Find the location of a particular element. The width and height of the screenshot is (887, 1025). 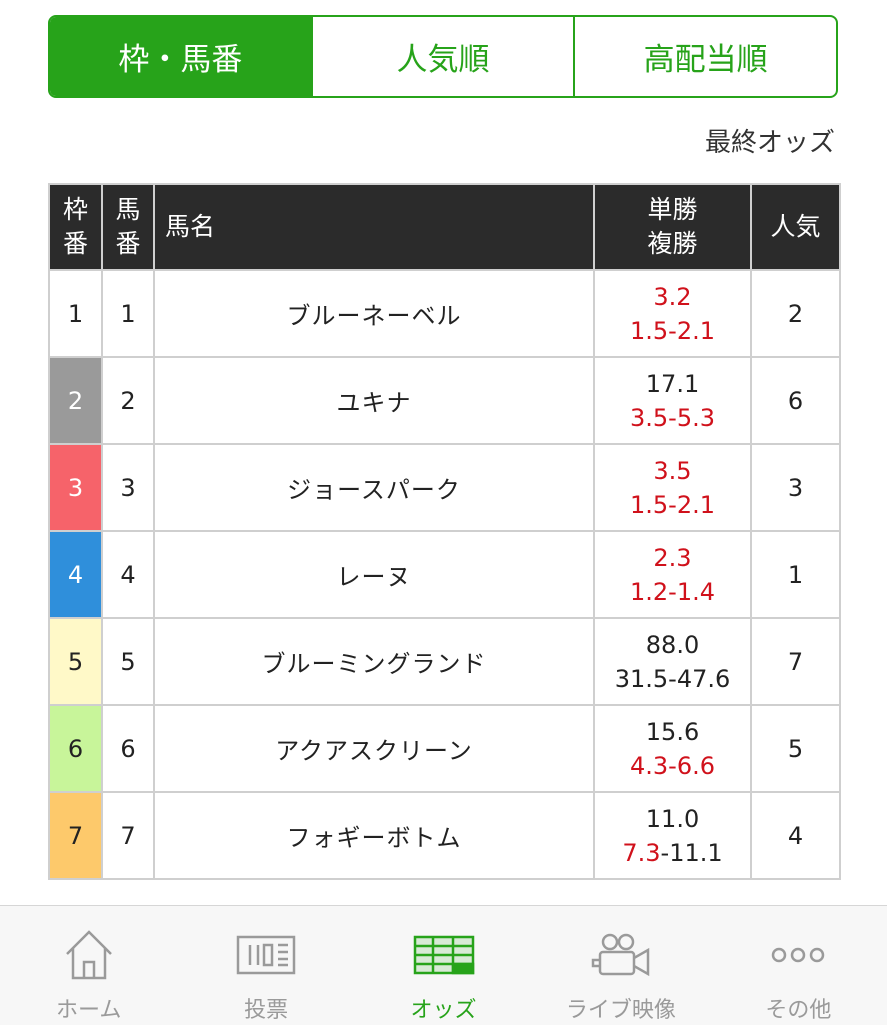

video-camera-icon is located at coordinates (621, 955).